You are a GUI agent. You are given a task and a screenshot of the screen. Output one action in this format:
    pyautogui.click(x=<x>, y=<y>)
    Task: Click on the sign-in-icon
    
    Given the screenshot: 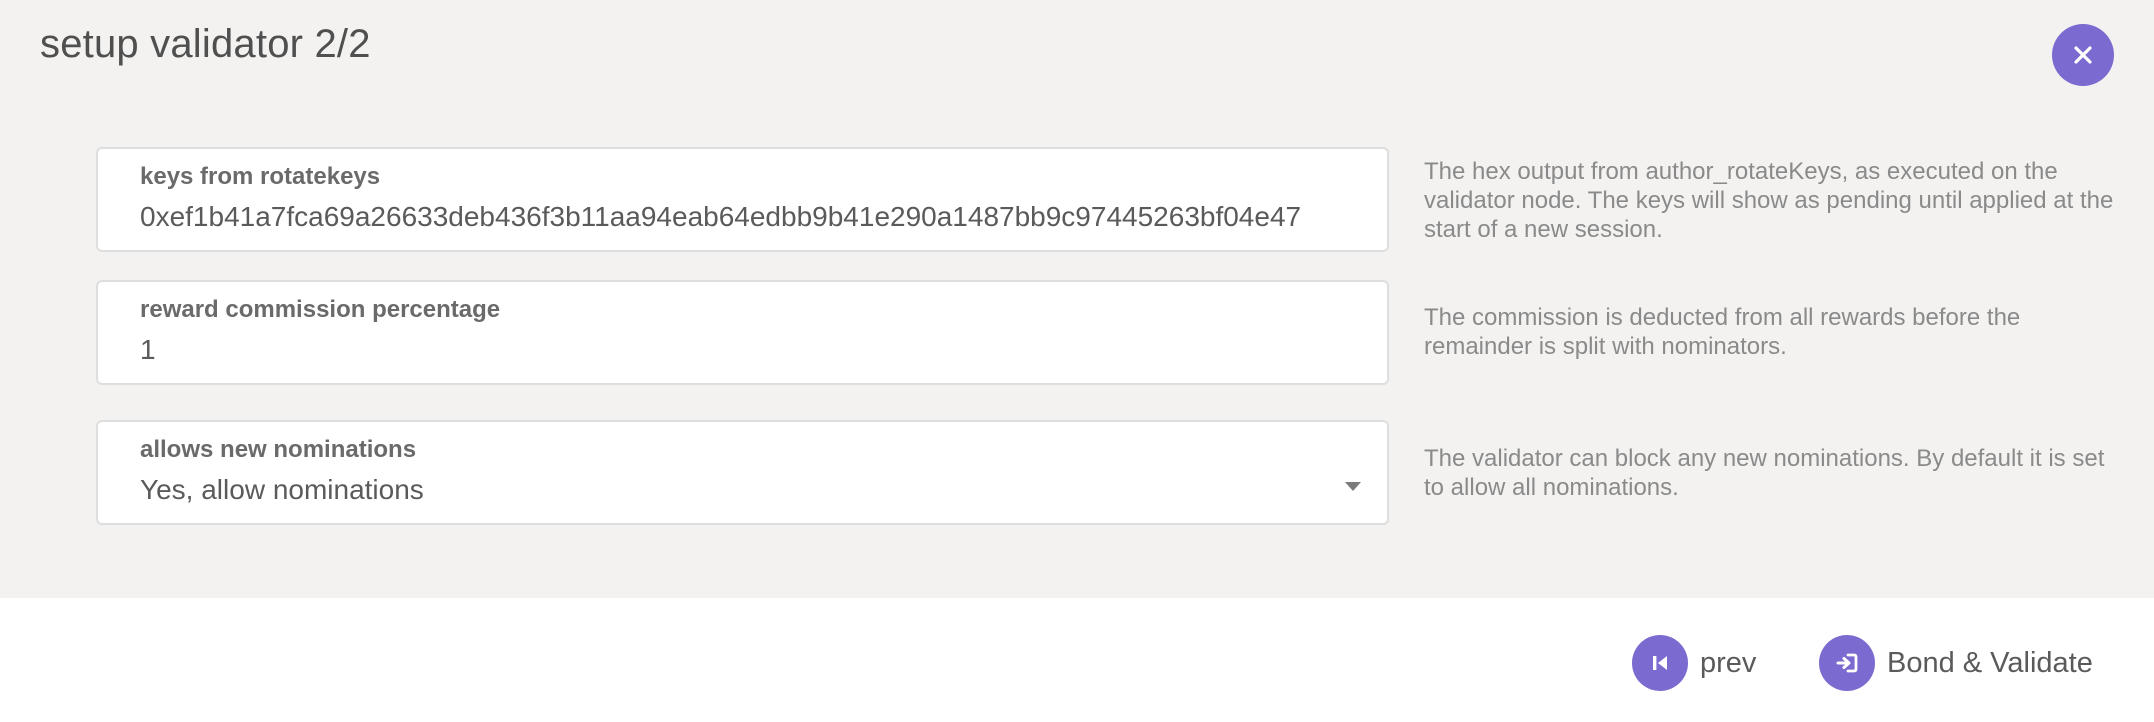 What is the action you would take?
    pyautogui.click(x=1847, y=663)
    